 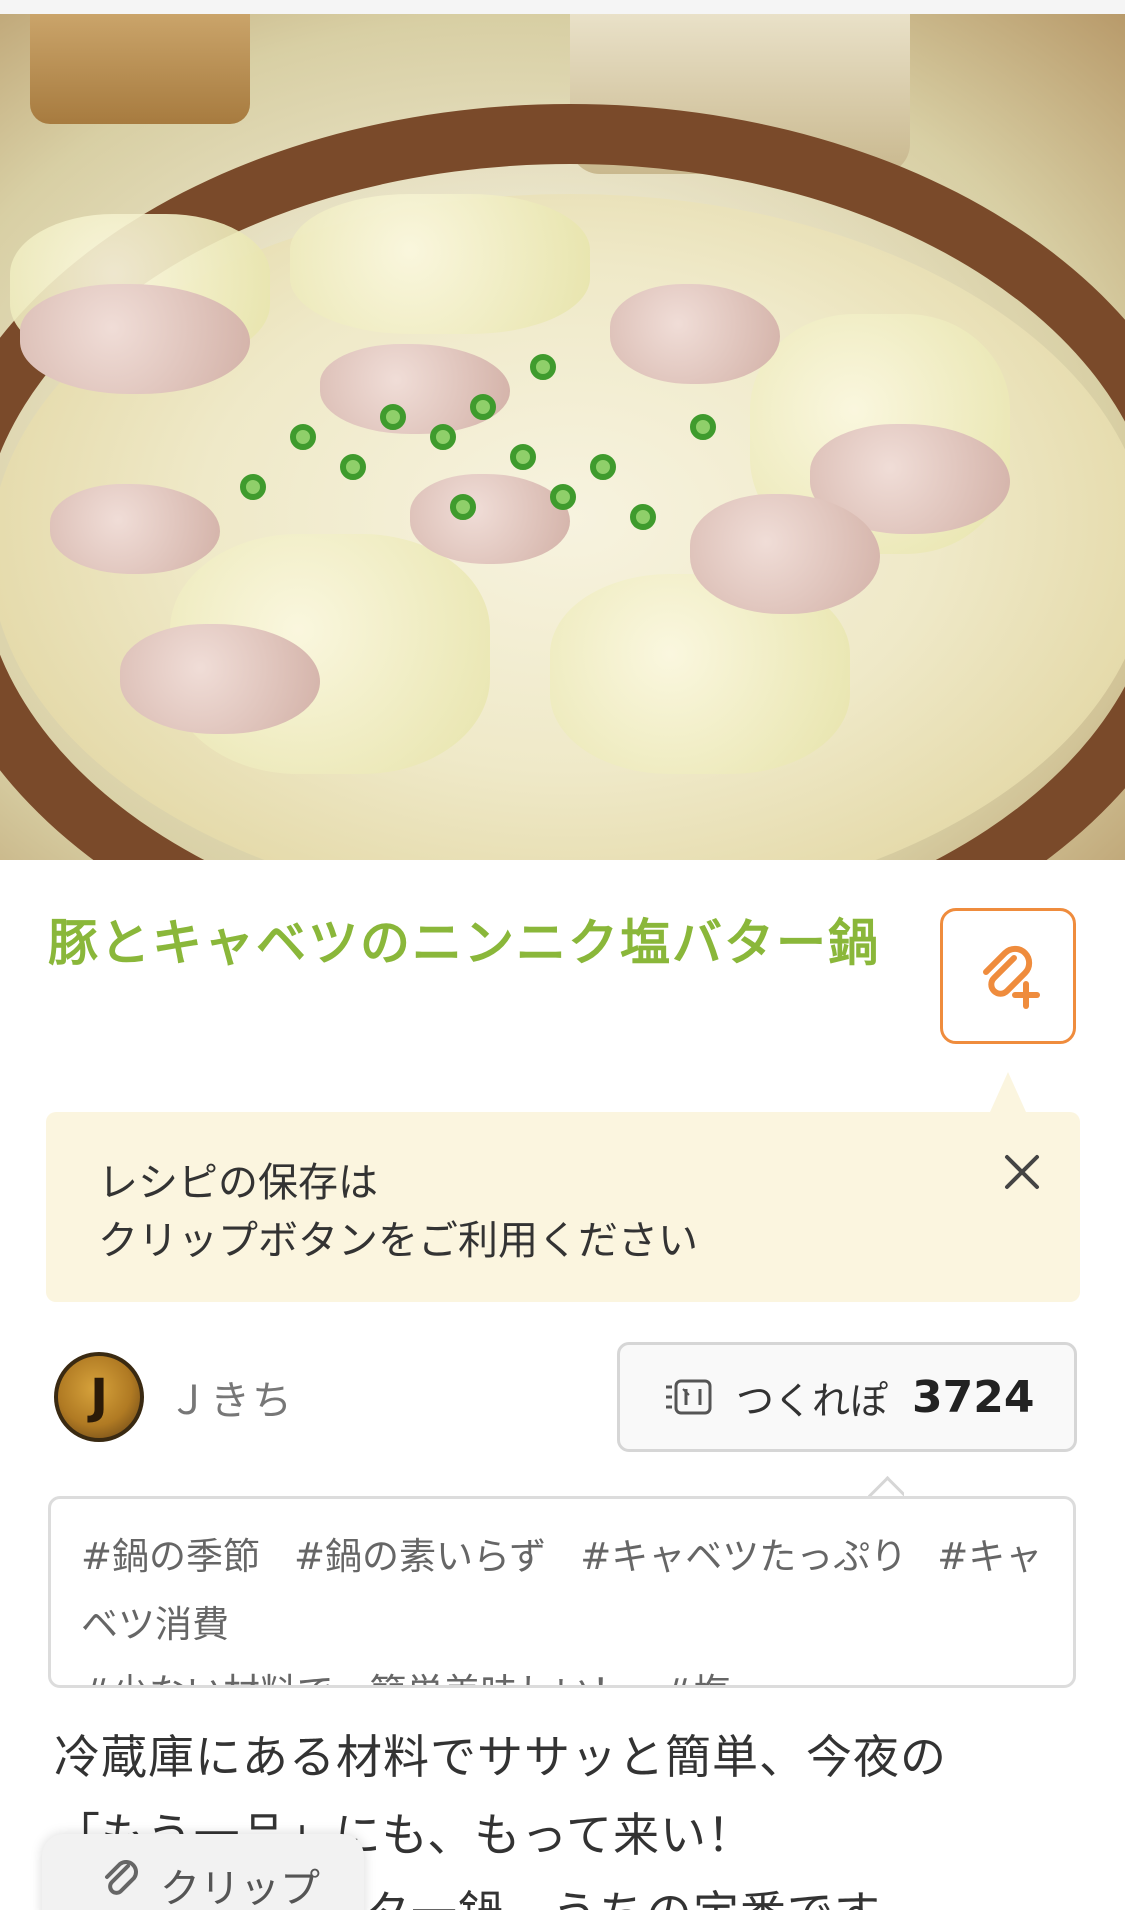 I want to click on avatar-letter: J, so click(x=99, y=1397).